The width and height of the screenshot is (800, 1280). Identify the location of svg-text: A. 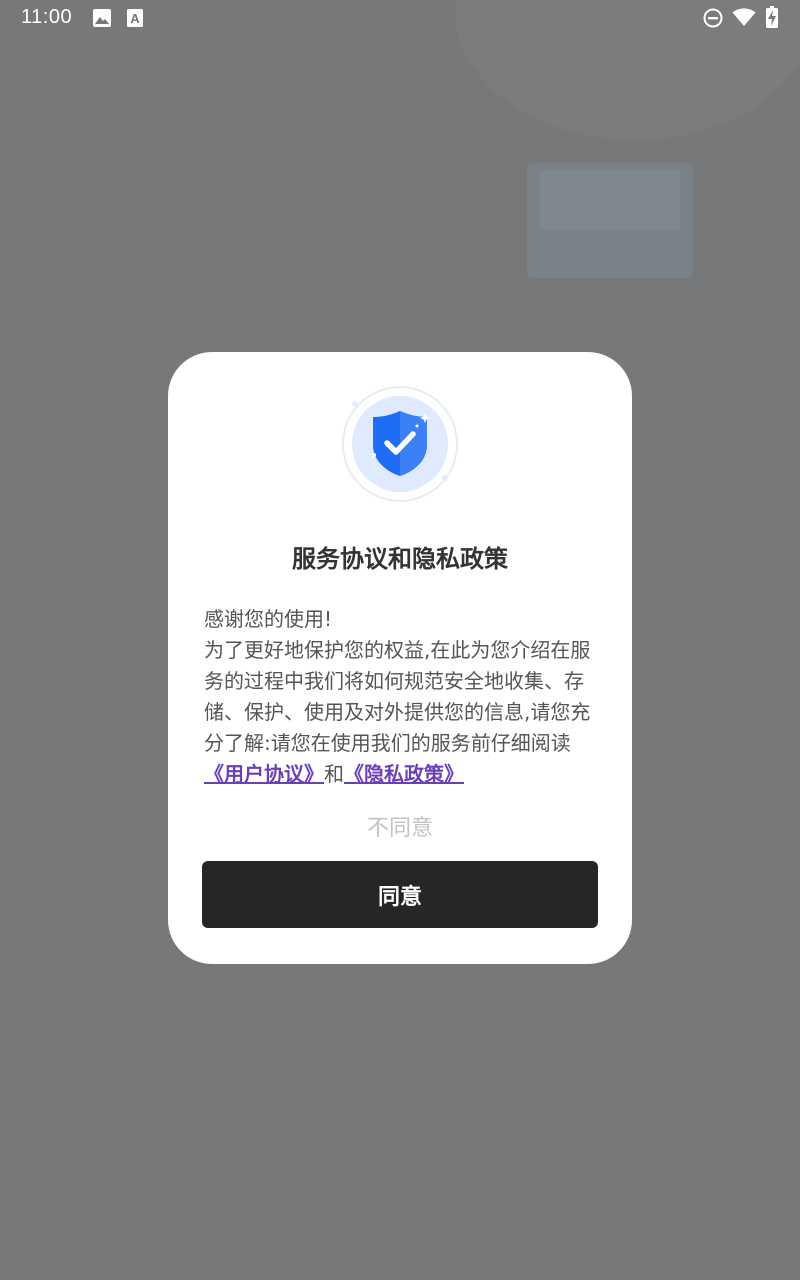
(135, 18).